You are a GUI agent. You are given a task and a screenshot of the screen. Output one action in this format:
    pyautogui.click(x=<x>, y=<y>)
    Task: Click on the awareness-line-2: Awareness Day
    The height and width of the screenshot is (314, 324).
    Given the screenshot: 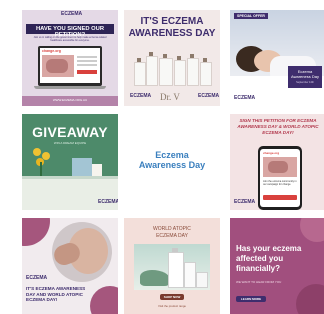 What is the action you would take?
    pyautogui.click(x=172, y=165)
    